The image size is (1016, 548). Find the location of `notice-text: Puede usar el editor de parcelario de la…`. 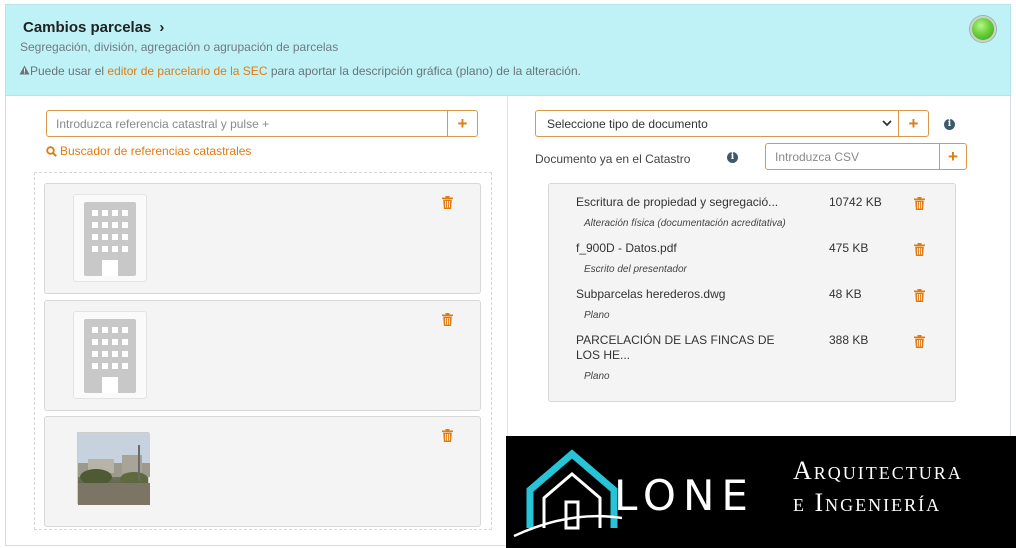

notice-text: Puede usar el editor de parcelario de la… is located at coordinates (300, 71).